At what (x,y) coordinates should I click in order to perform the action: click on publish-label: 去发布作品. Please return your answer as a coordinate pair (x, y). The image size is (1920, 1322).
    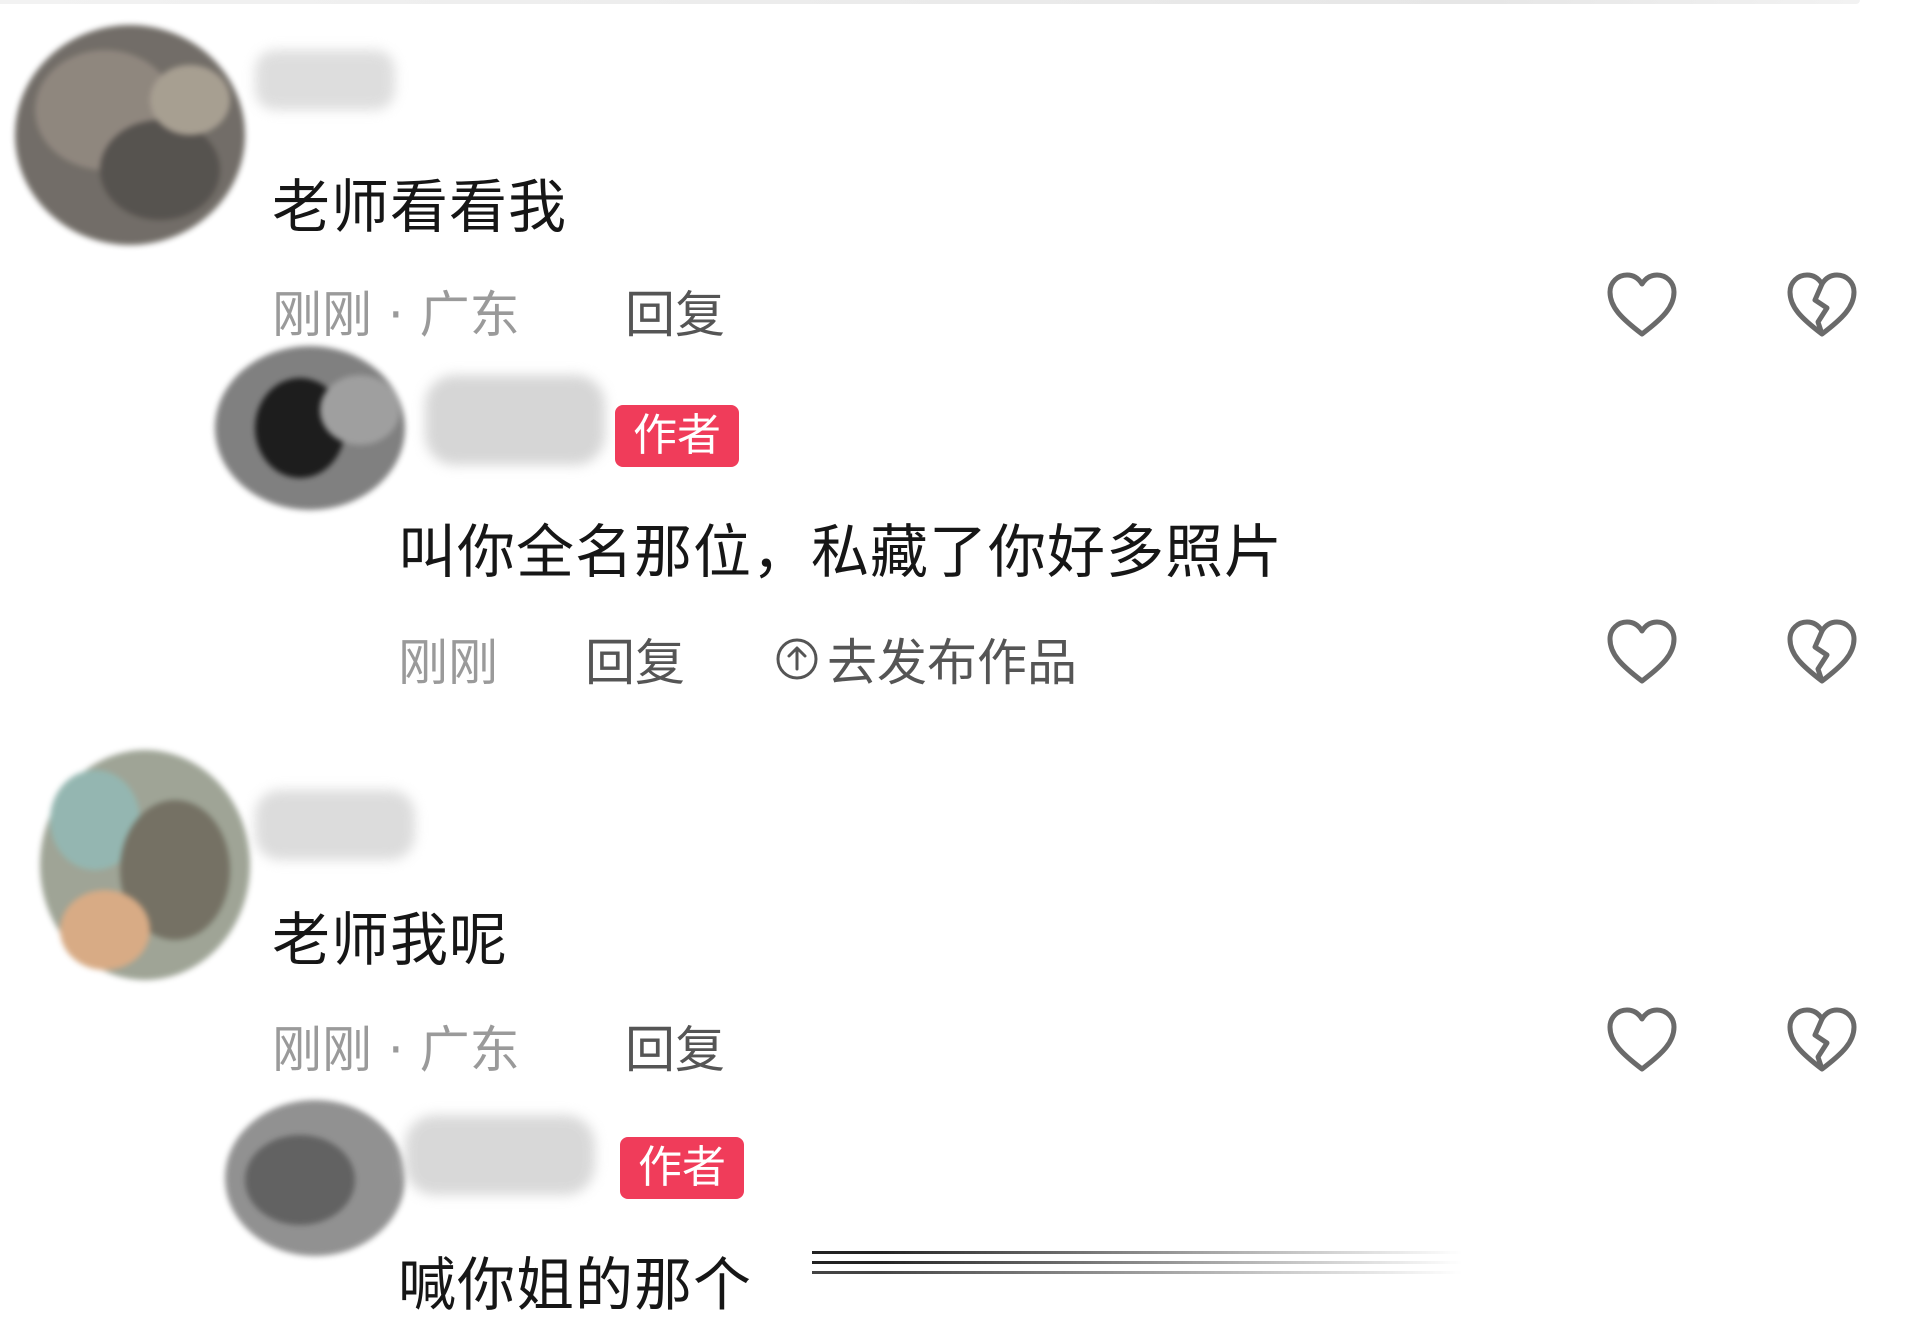
    Looking at the image, I should click on (952, 663).